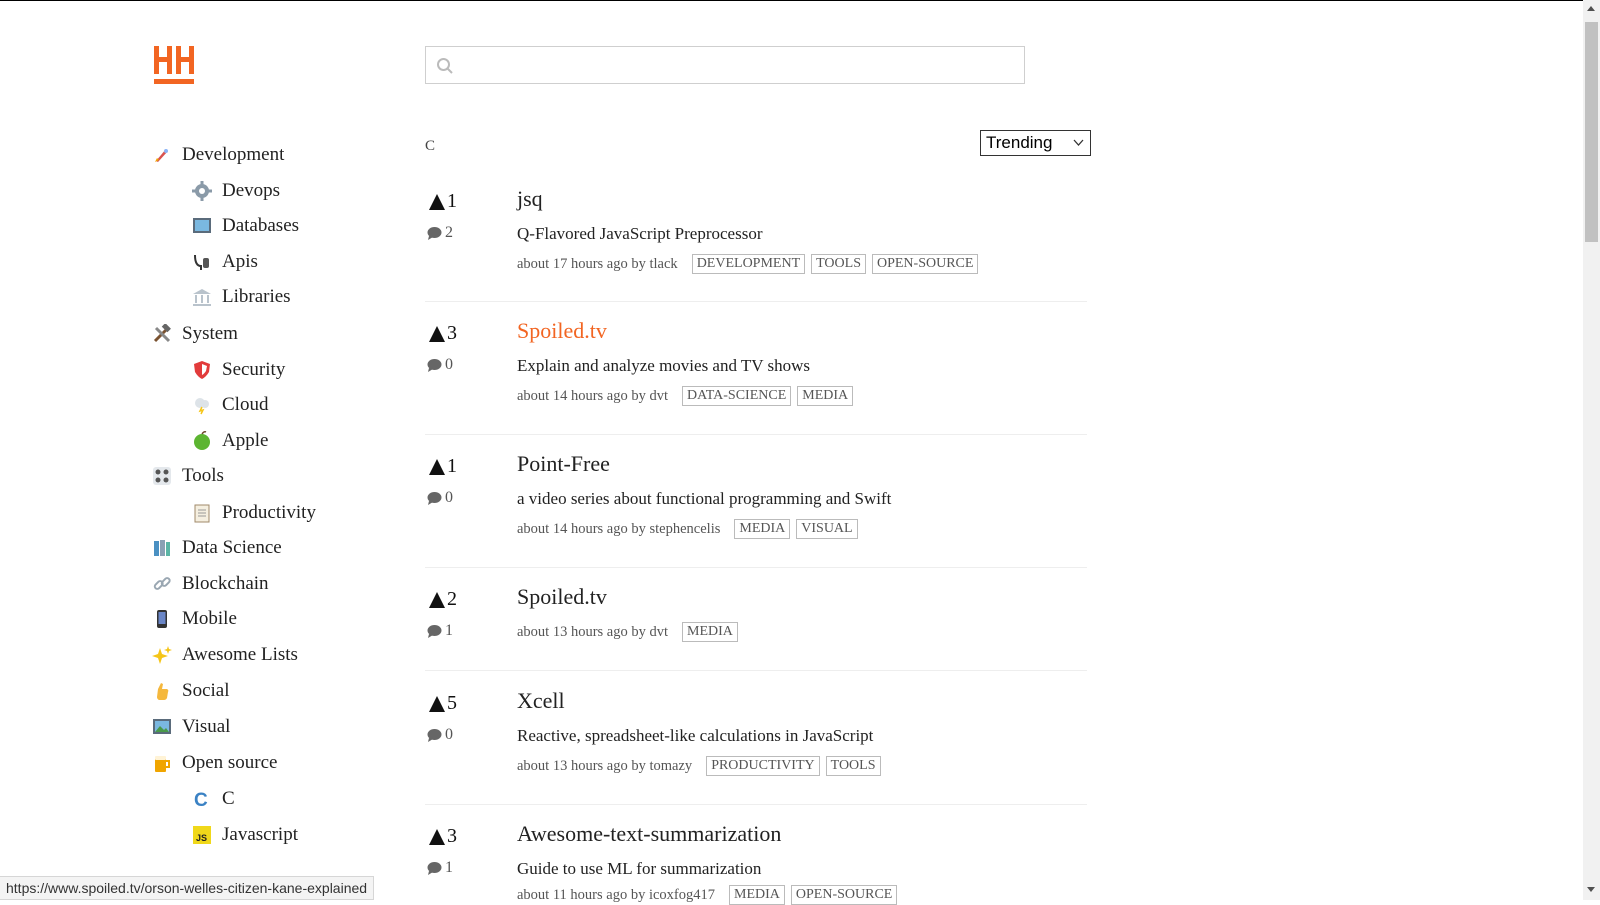 This screenshot has height=905, width=1600. Describe the element at coordinates (162, 727) in the screenshot. I see `picture-icon` at that location.